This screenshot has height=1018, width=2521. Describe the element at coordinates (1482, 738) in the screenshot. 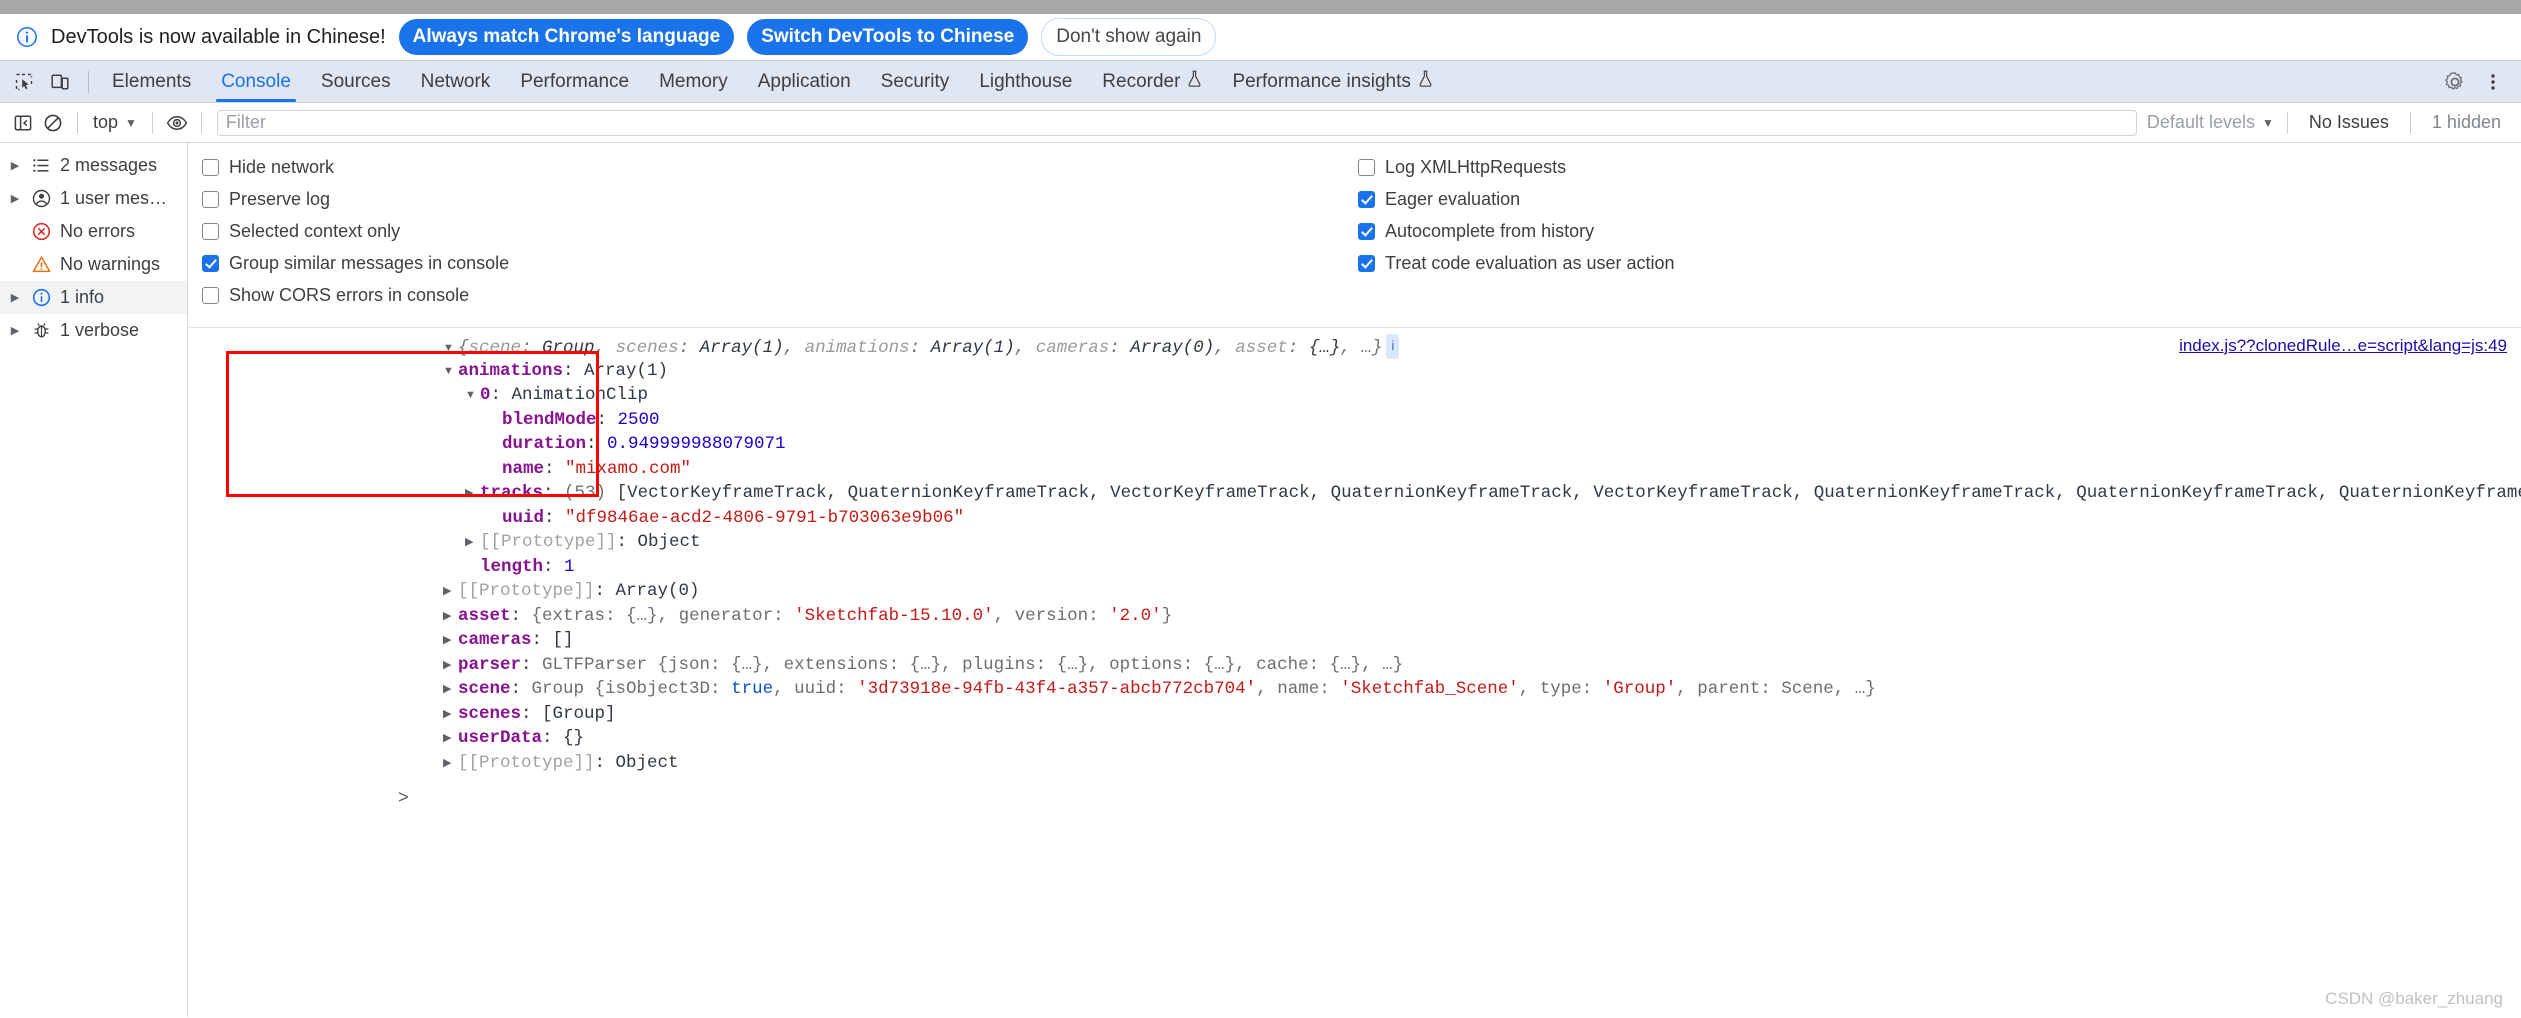

I see `tree-row-userdata: ▶ userData: {}` at that location.